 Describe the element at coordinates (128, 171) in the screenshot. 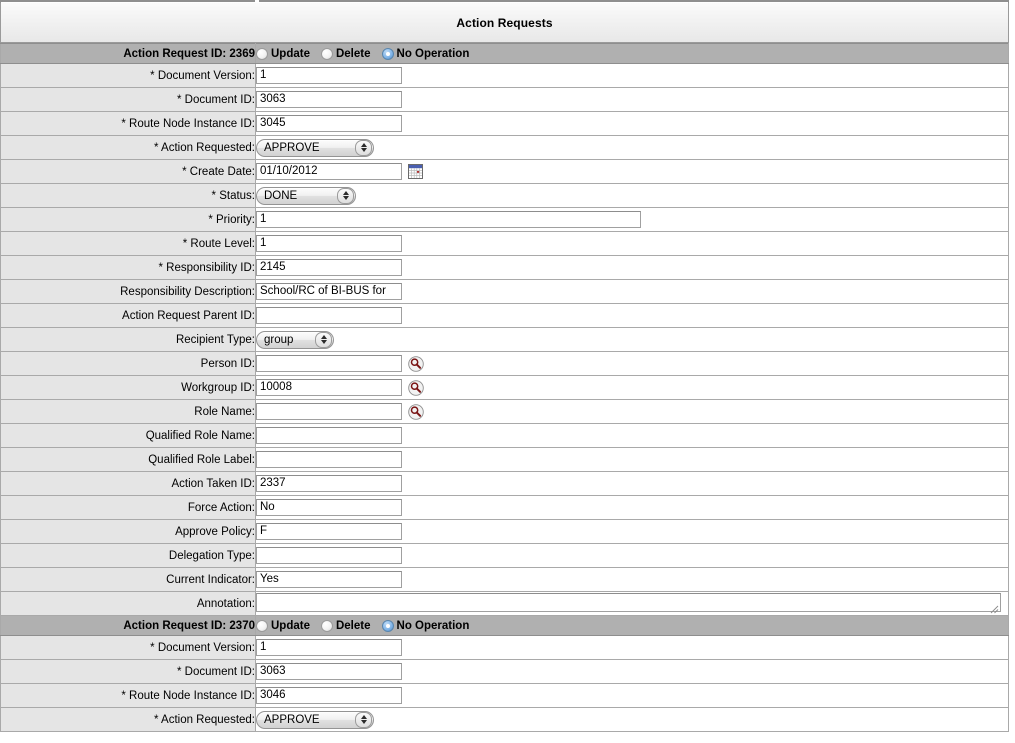

I see `create-date-label: * Create Date:` at that location.